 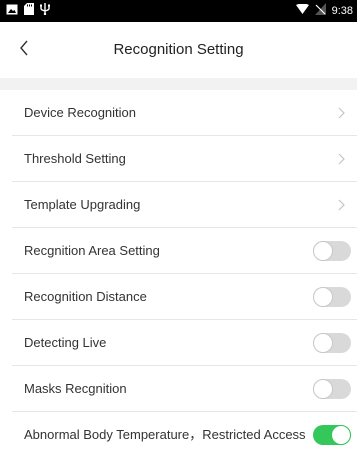 What do you see at coordinates (184, 343) in the screenshot?
I see `setting-detecting-live: Detecting Live` at bounding box center [184, 343].